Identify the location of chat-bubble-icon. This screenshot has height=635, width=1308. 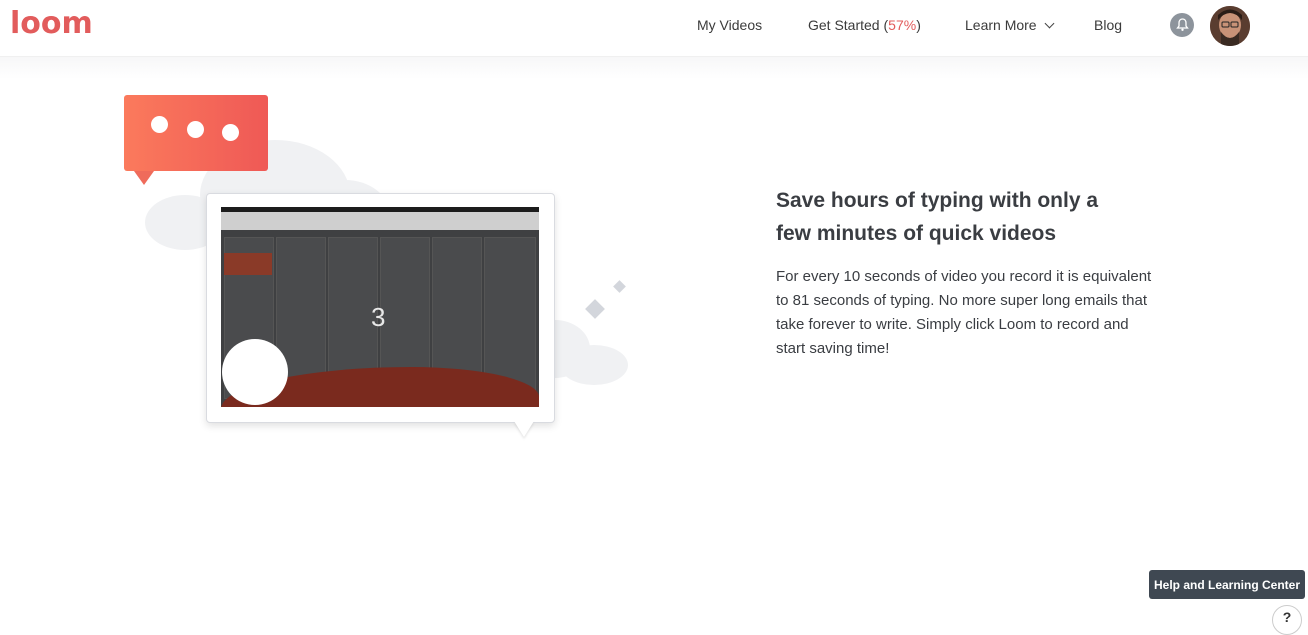
(196, 133).